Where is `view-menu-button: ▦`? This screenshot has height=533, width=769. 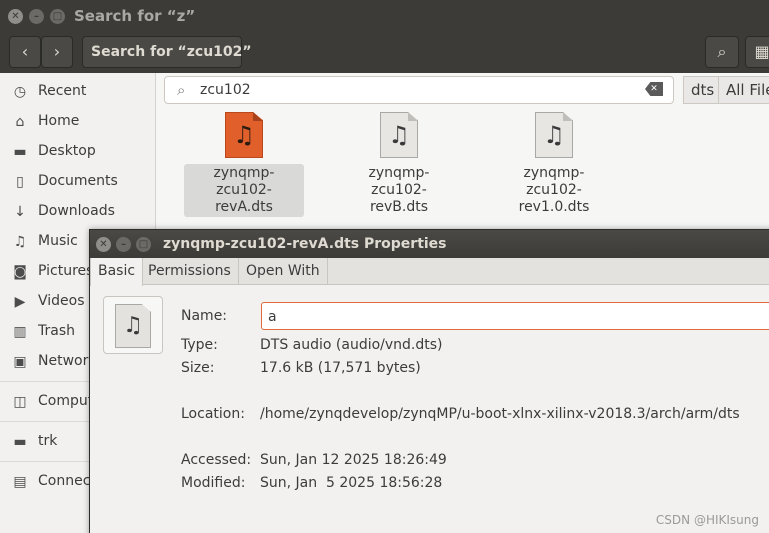
view-menu-button: ▦ is located at coordinates (757, 52).